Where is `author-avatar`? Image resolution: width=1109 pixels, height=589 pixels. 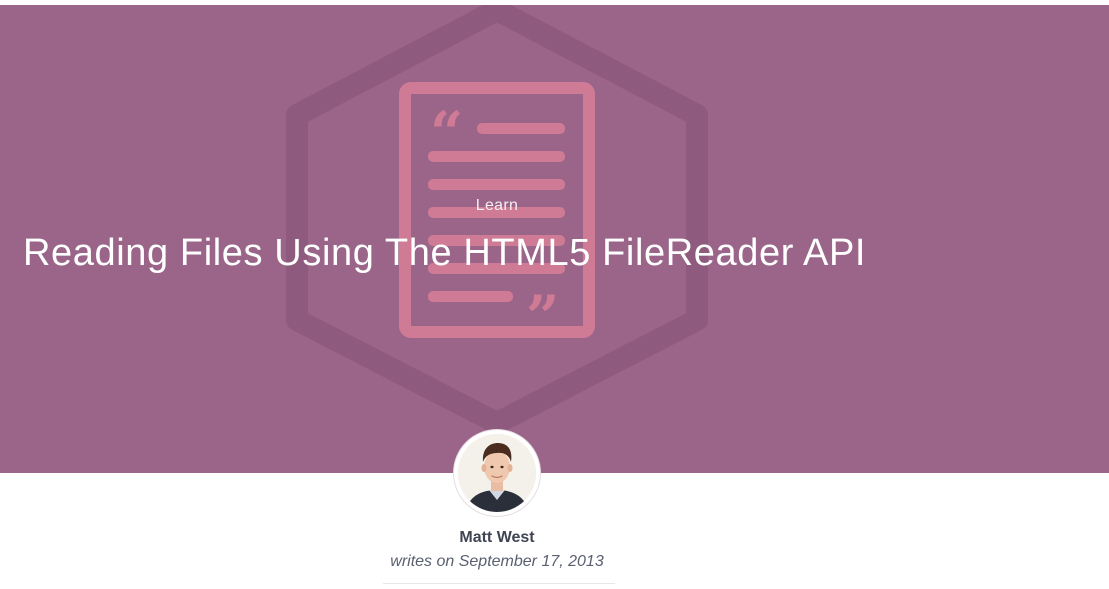
author-avatar is located at coordinates (497, 473).